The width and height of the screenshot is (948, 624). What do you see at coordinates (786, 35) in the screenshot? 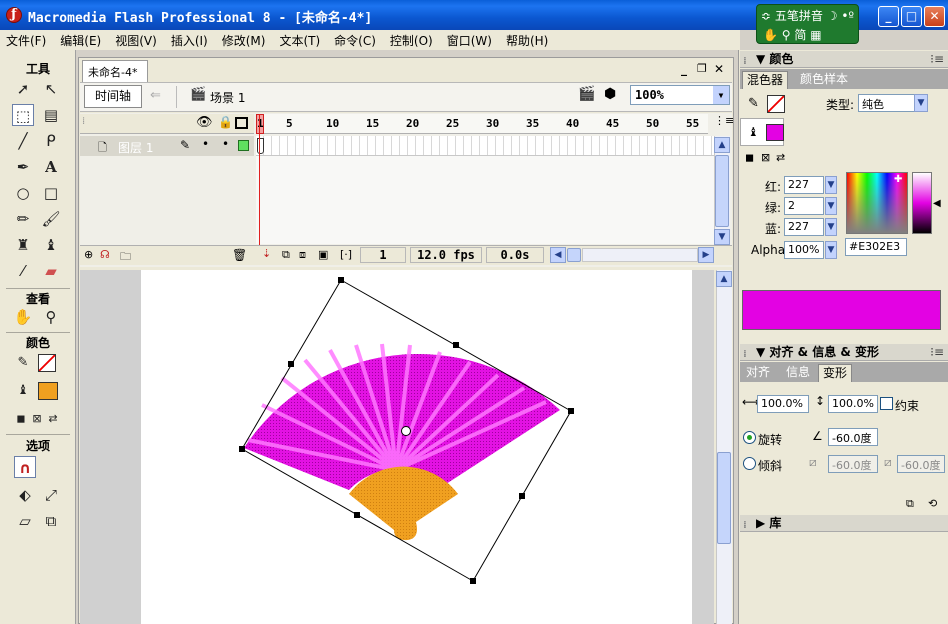
I see `ime-search-icon: ⚲` at bounding box center [786, 35].